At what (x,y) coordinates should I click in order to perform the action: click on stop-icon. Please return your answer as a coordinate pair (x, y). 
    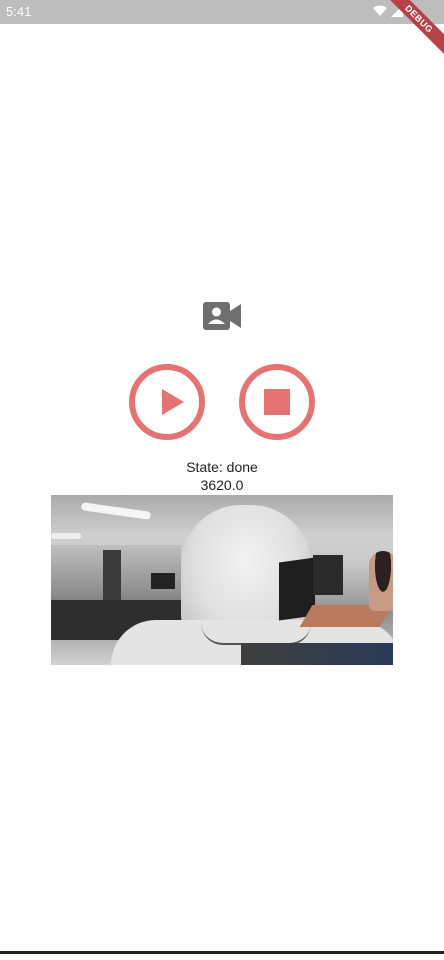
    Looking at the image, I should click on (277, 402).